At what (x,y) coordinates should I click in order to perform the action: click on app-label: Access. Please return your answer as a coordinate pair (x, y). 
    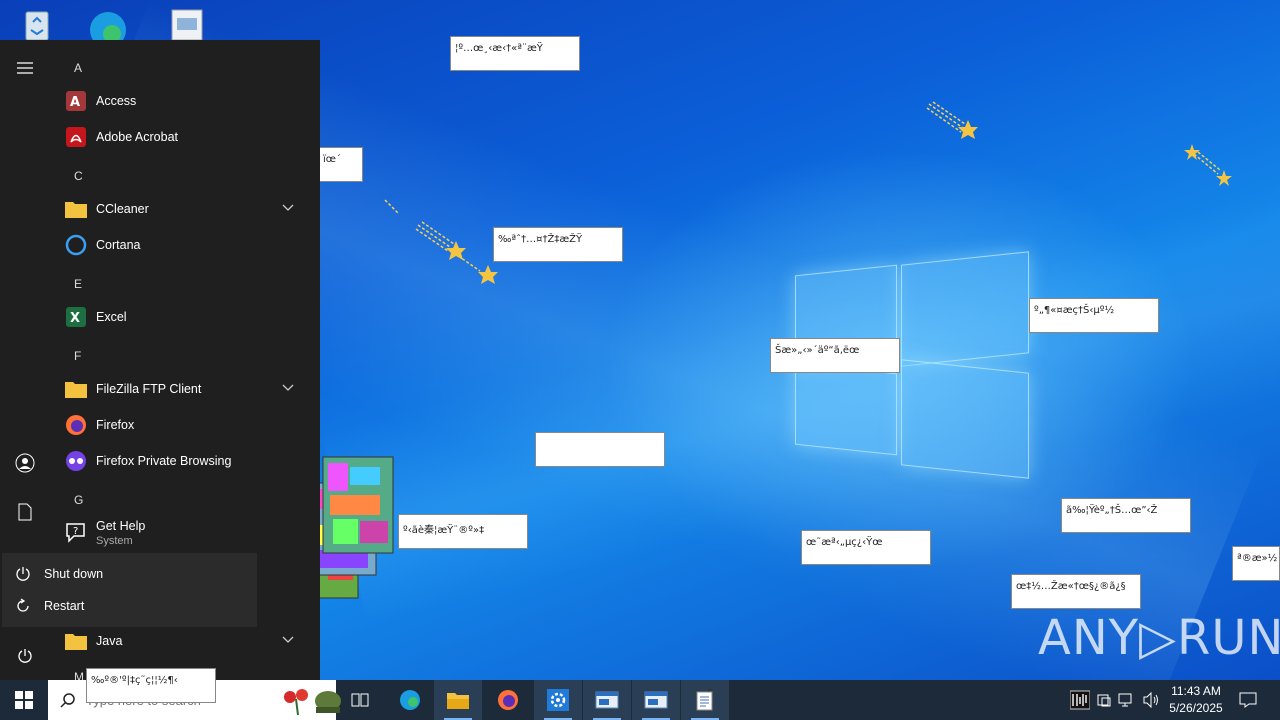
    Looking at the image, I should click on (116, 101).